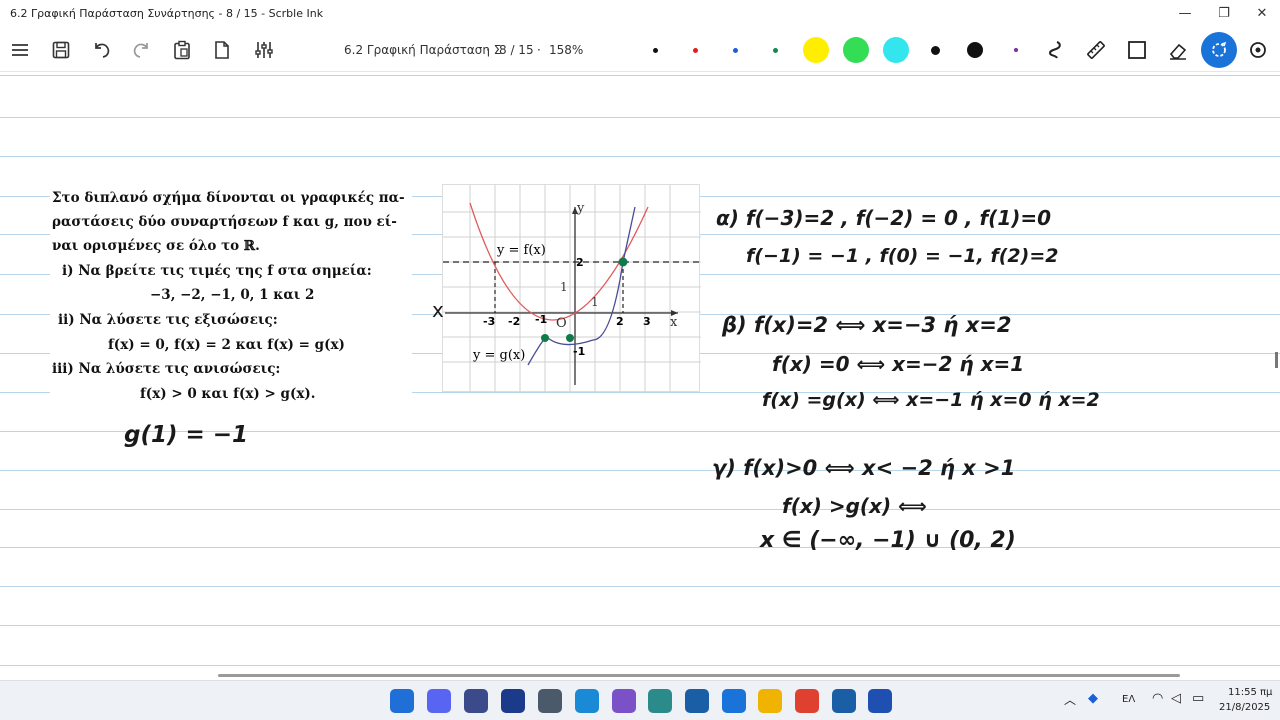 This screenshot has height=720, width=1280. I want to click on f-curve-label: y = f(x), so click(521, 250).